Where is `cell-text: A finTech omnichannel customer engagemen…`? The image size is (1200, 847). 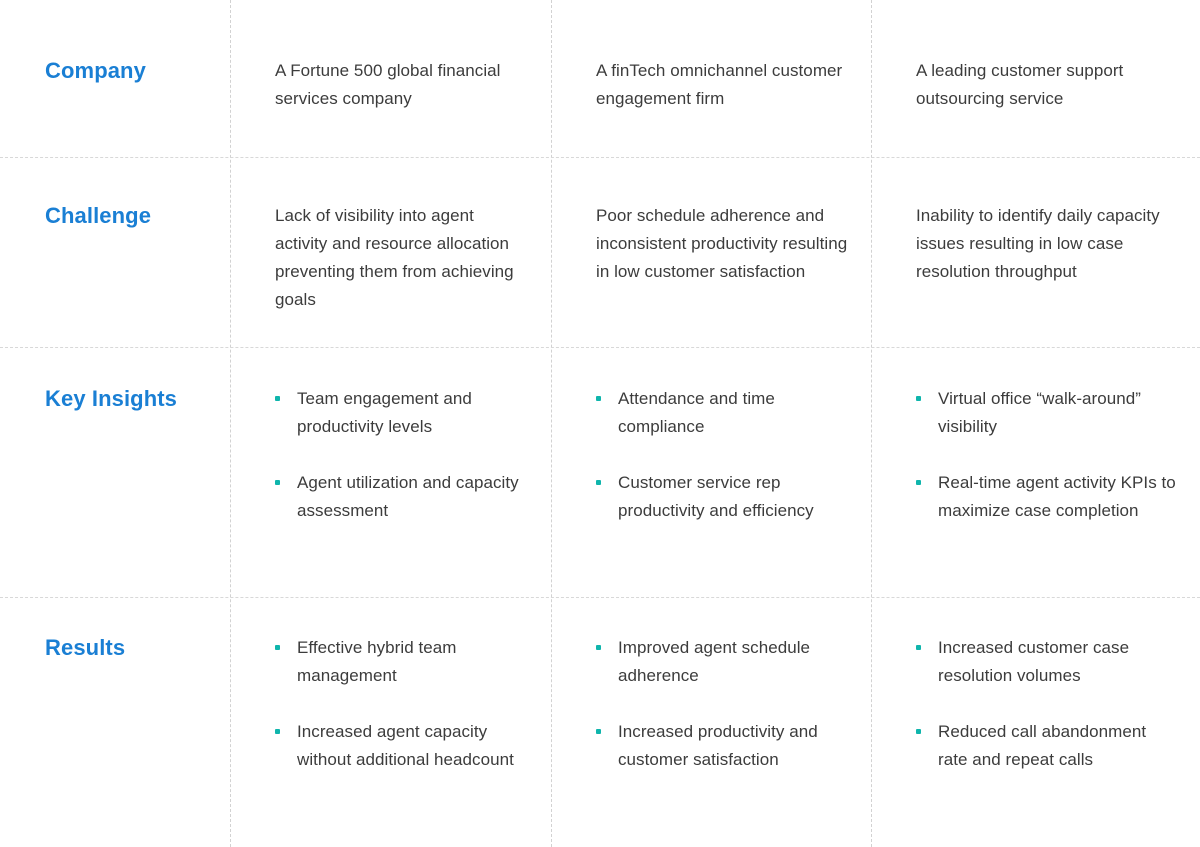
cell-text: A finTech omnichannel customer engagemen… is located at coordinates (719, 84).